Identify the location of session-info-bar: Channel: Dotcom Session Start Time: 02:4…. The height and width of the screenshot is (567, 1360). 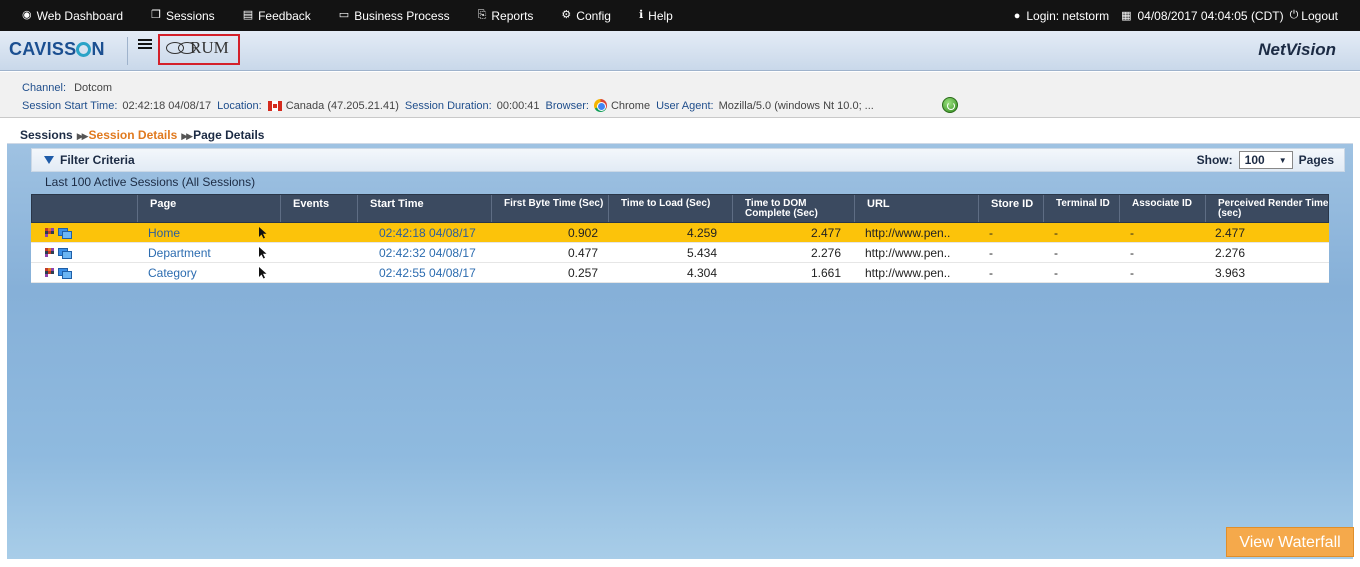
(680, 95).